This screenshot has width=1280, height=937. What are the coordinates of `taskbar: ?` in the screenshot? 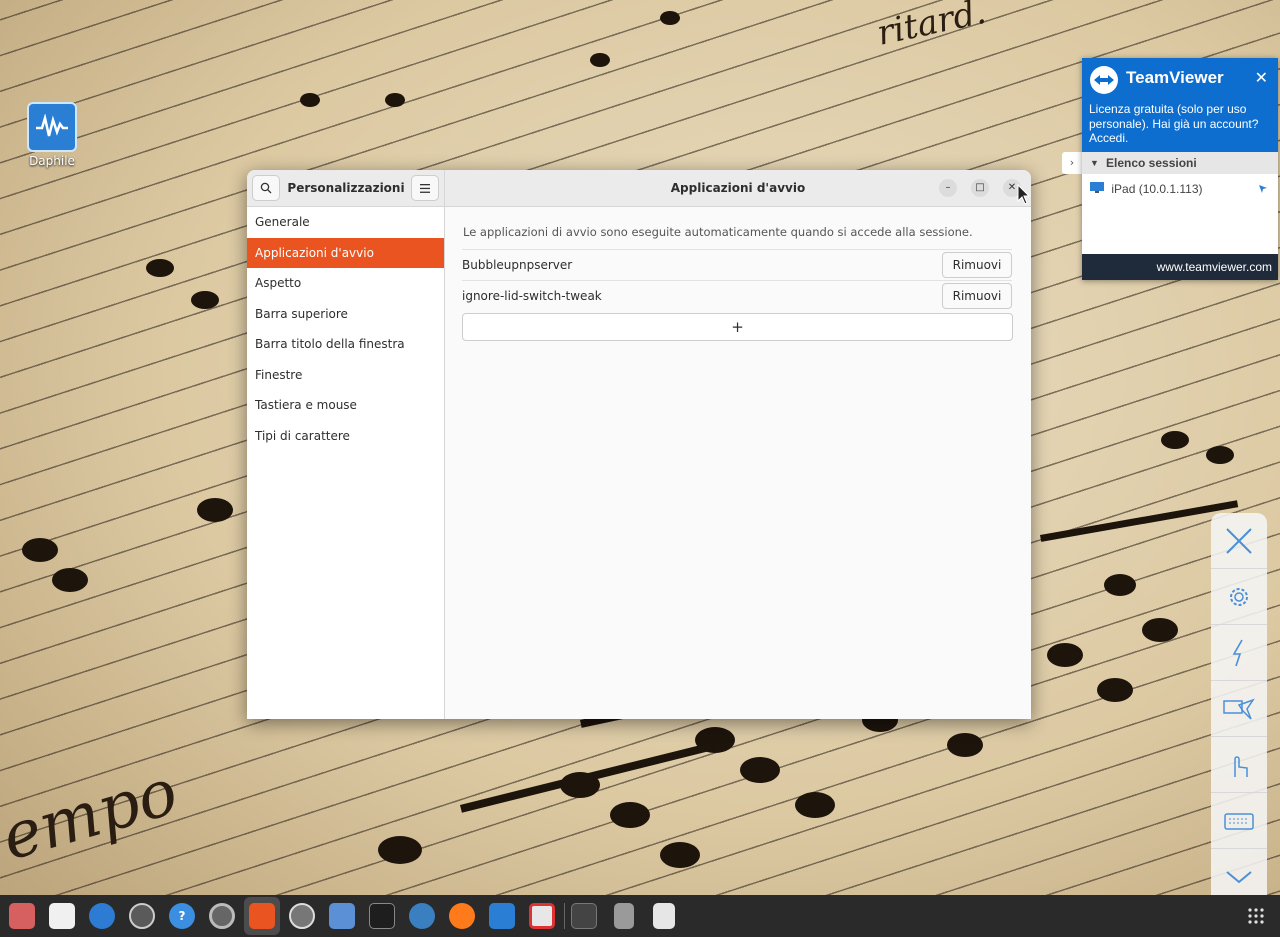 It's located at (640, 916).